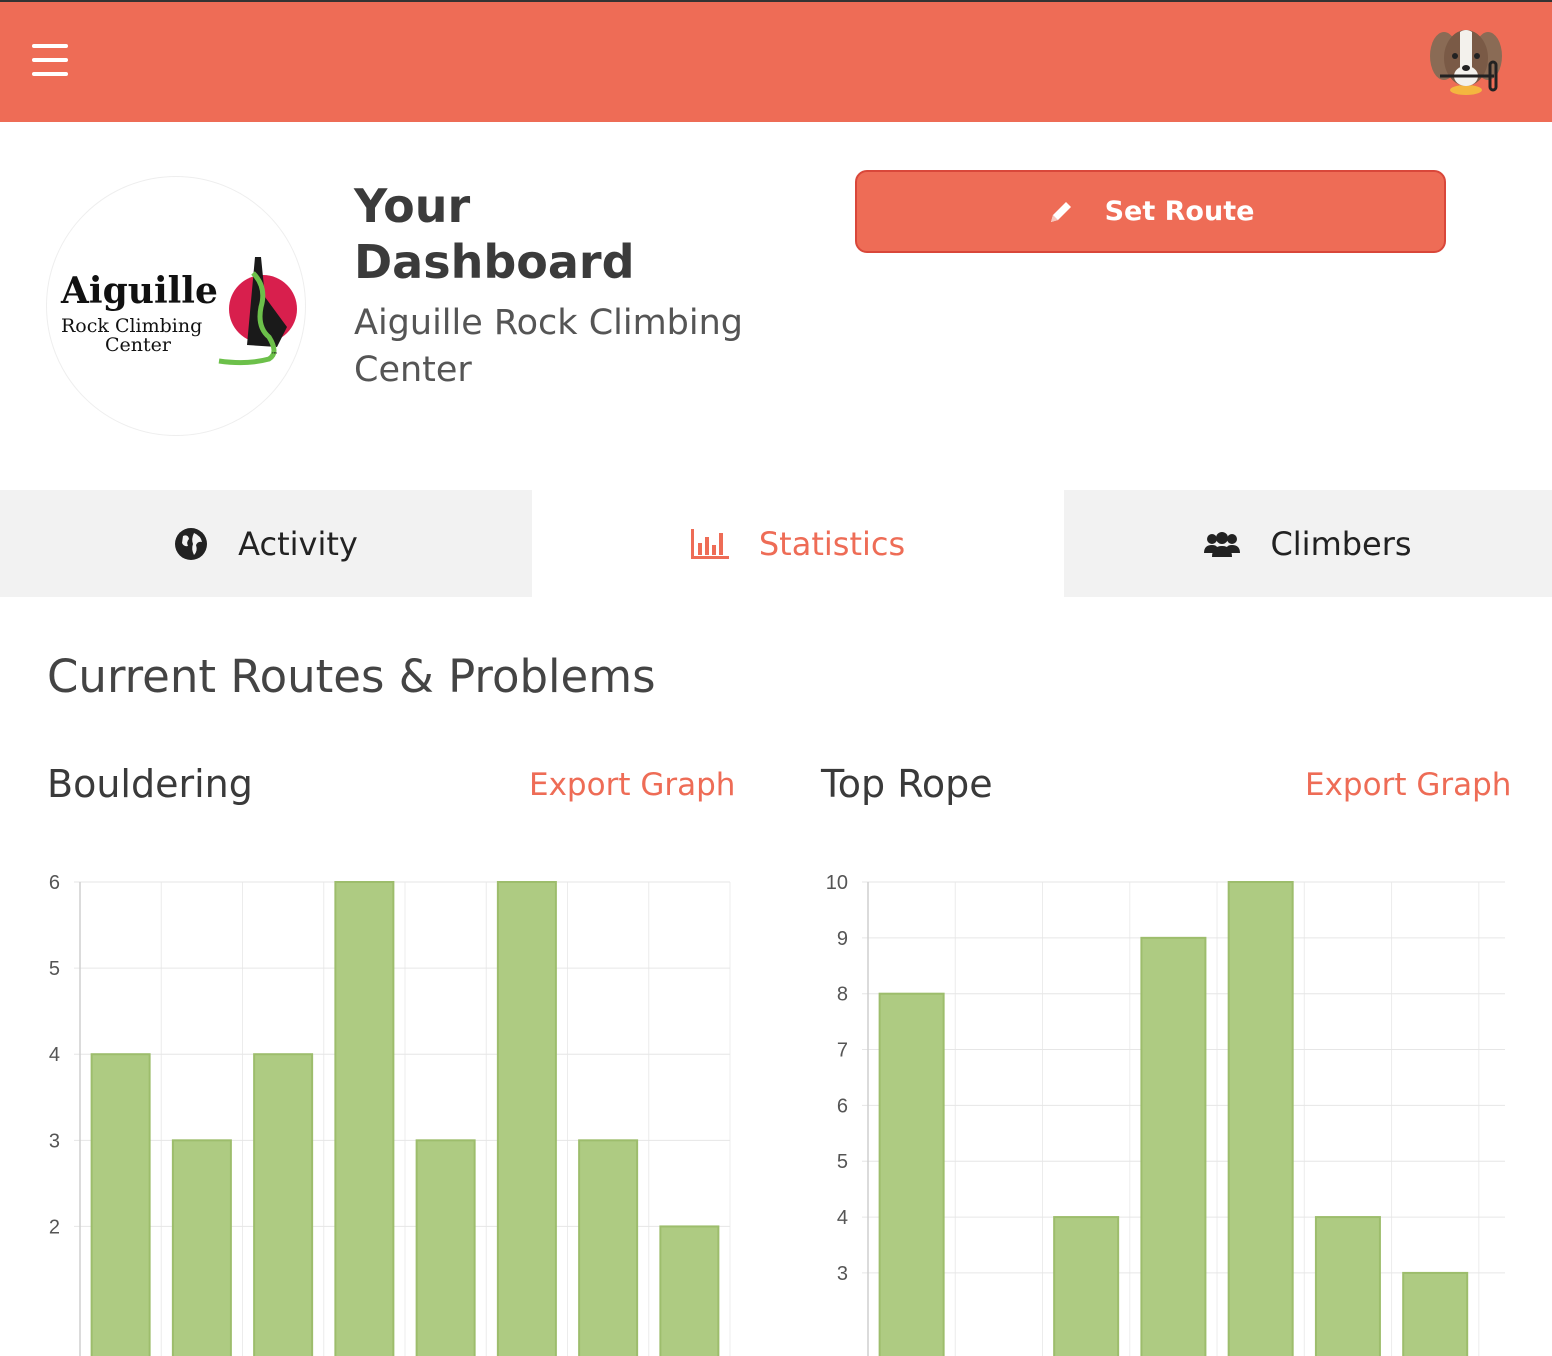 The image size is (1552, 1356). I want to click on top-rope-ytick-label: 5, so click(842, 1162).